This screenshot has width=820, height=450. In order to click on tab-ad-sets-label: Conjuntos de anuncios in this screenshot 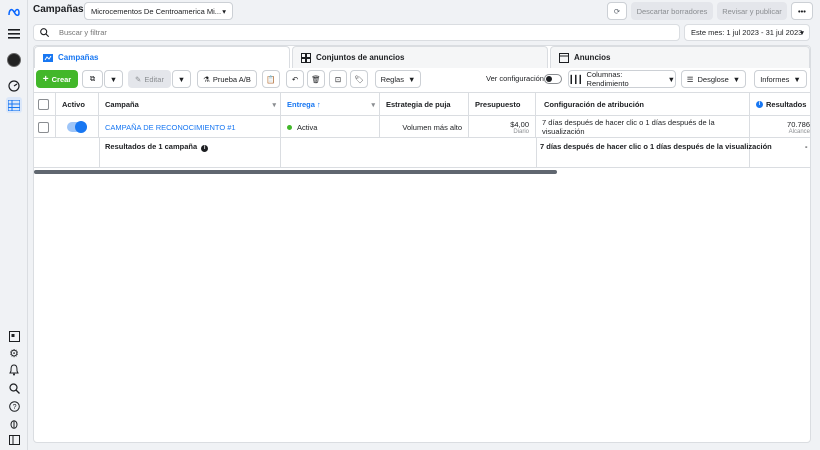, I will do `click(360, 57)`.